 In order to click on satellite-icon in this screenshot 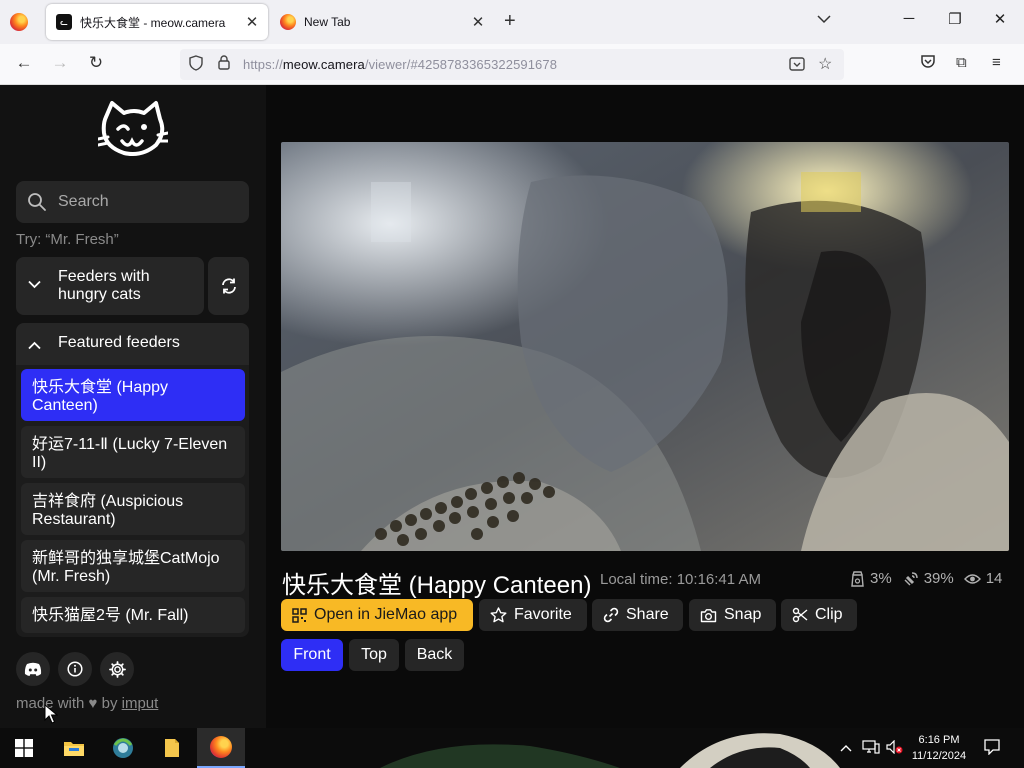, I will do `click(911, 578)`.